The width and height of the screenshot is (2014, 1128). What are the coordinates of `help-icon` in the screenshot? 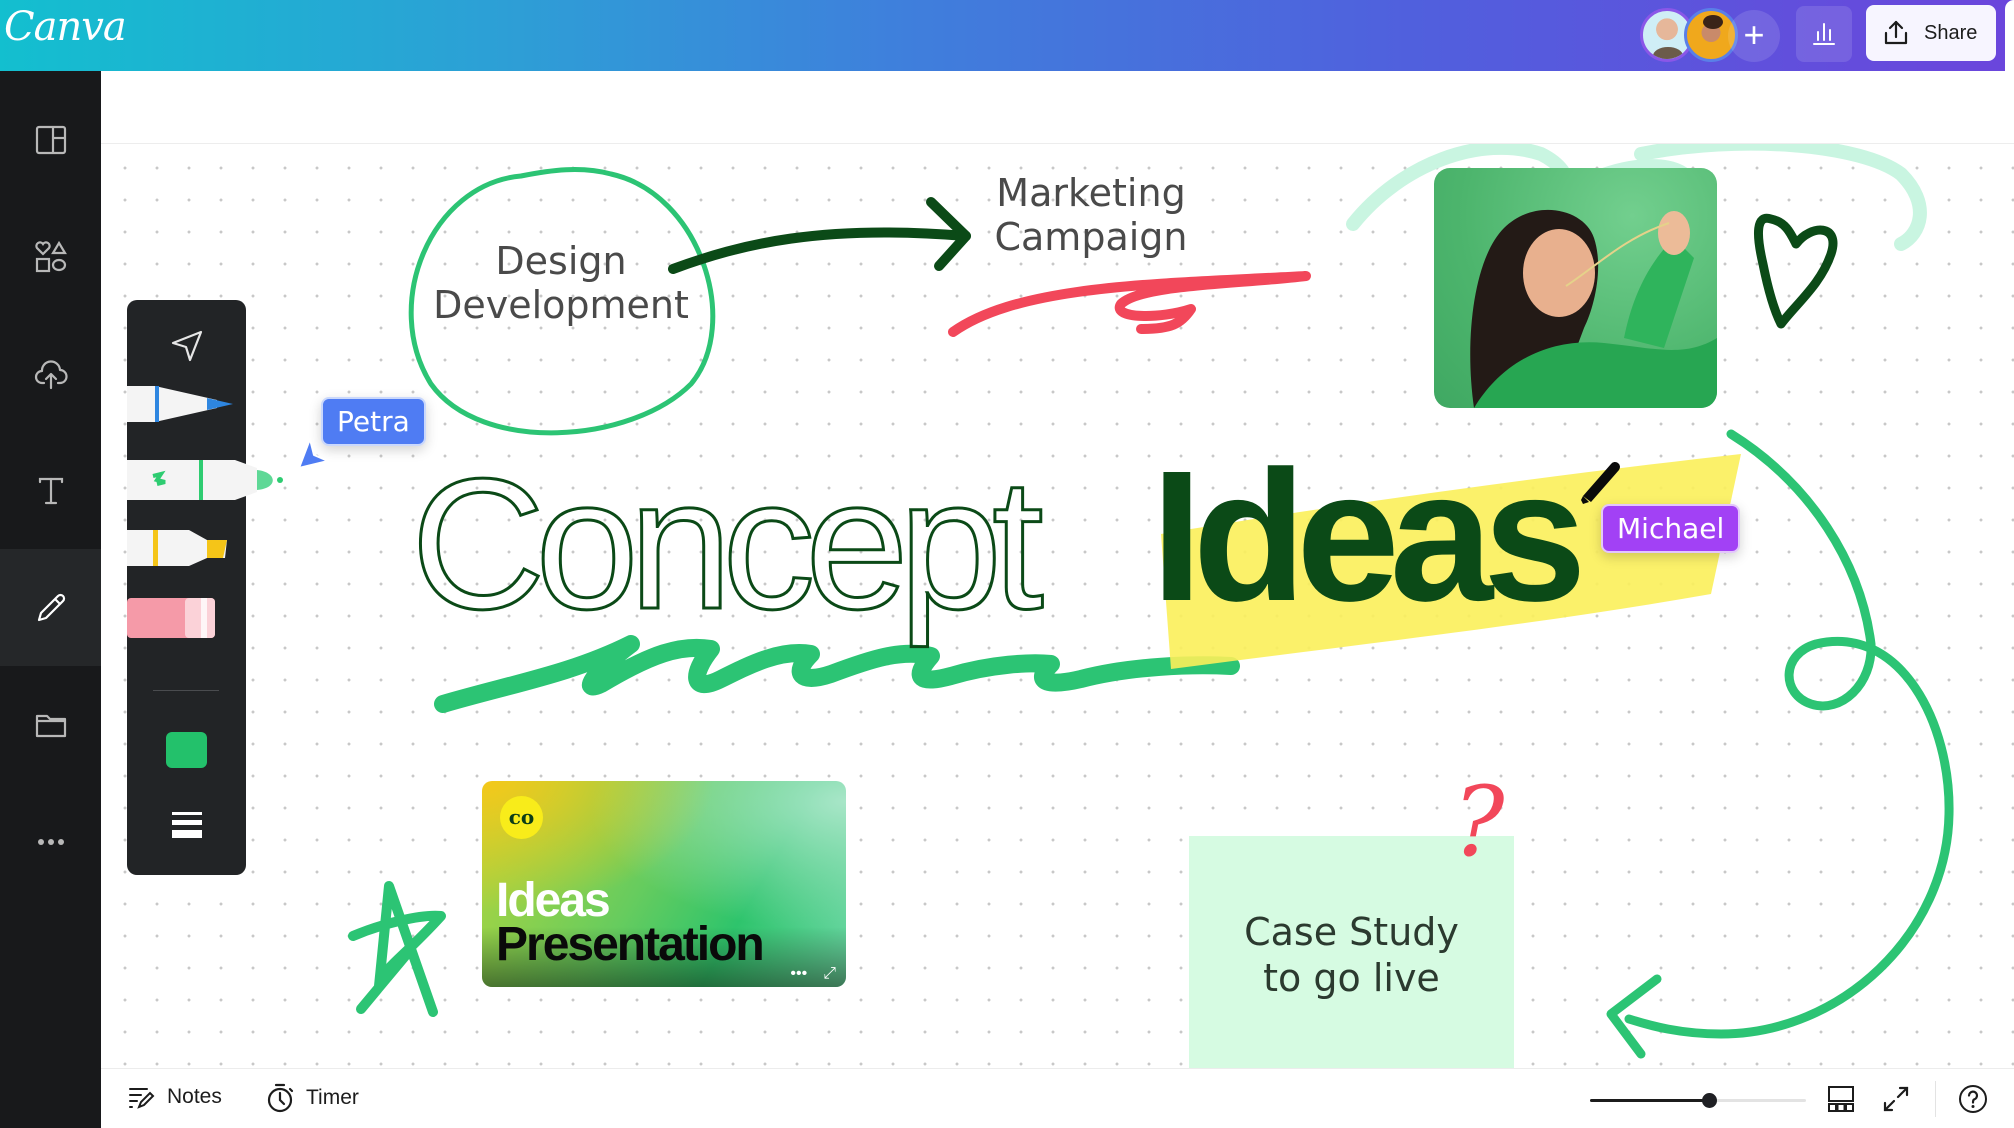 It's located at (1973, 1099).